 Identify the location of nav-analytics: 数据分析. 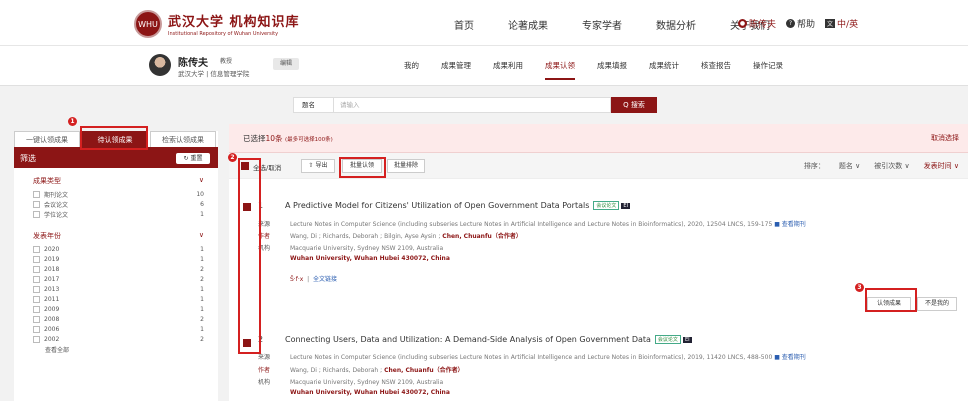
(676, 24).